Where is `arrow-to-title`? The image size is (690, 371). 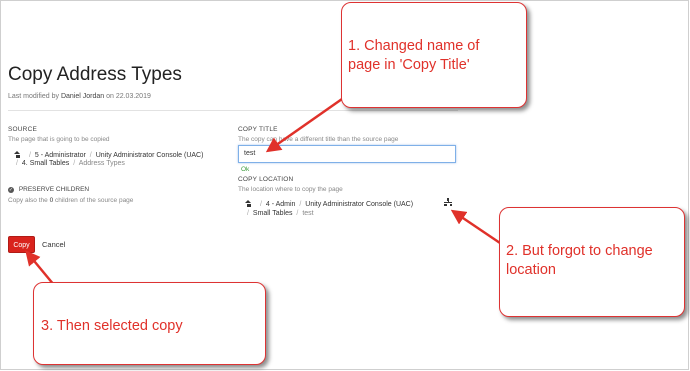 arrow-to-title is located at coordinates (304, 125).